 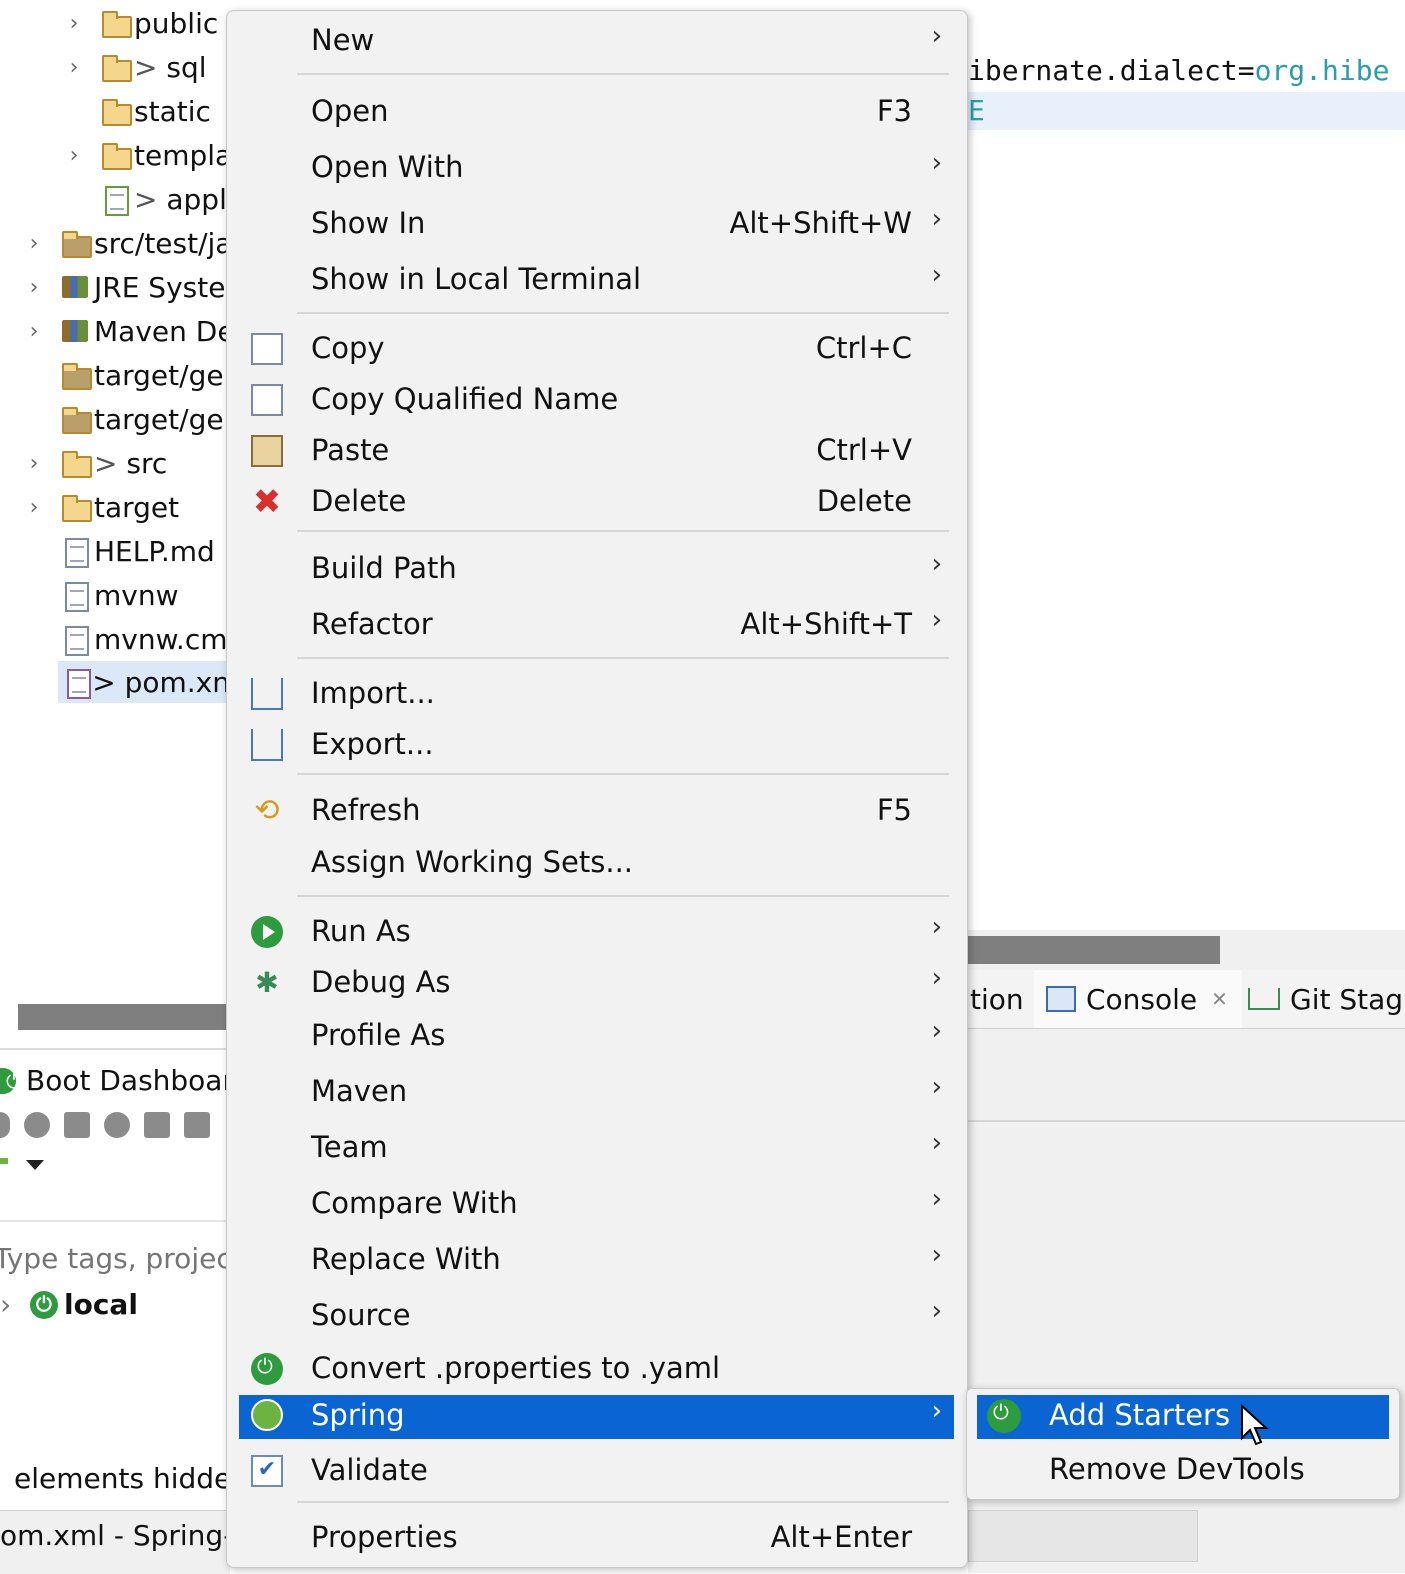 What do you see at coordinates (117, 1125) in the screenshot?
I see `open-browser-icon` at bounding box center [117, 1125].